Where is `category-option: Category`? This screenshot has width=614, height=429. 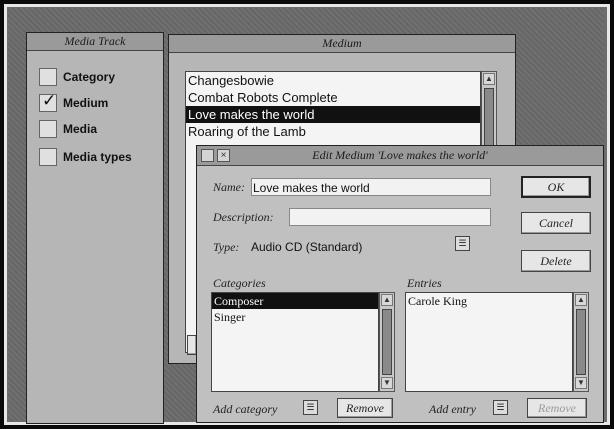
category-option: Category is located at coordinates (77, 77).